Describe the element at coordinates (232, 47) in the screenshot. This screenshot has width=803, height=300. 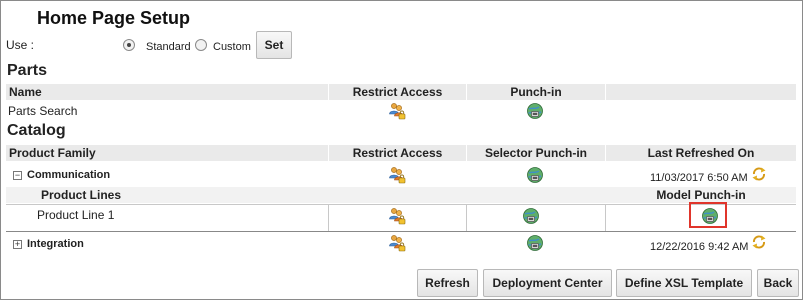
I see `custom-radio-label: Custom` at that location.